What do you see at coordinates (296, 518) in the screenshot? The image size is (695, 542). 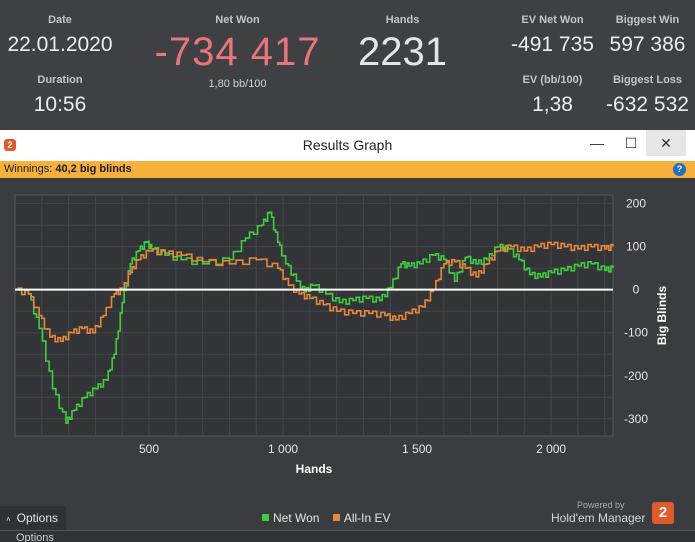 I see `legend-net-won-label: Net Won` at bounding box center [296, 518].